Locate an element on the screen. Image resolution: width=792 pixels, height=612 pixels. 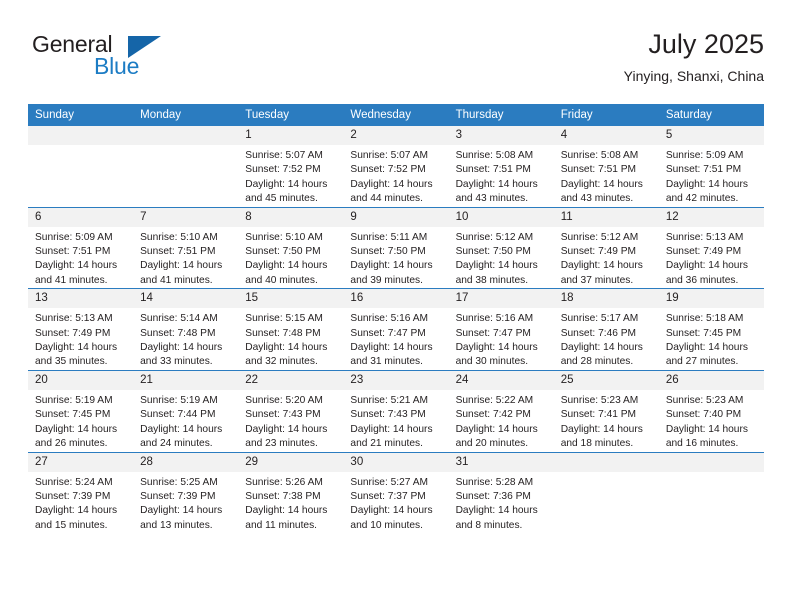
day-number: 21 is located at coordinates (186, 380).